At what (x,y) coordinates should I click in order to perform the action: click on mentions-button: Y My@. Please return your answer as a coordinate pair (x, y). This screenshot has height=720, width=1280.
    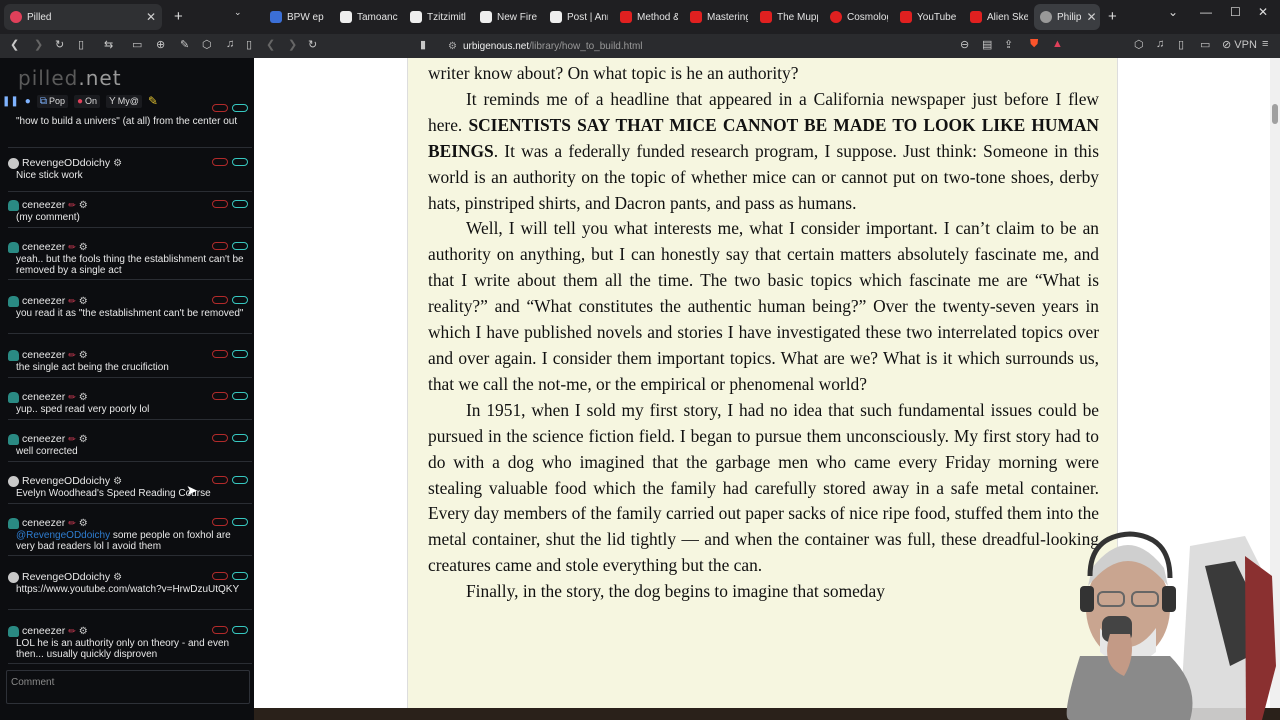
    Looking at the image, I should click on (124, 101).